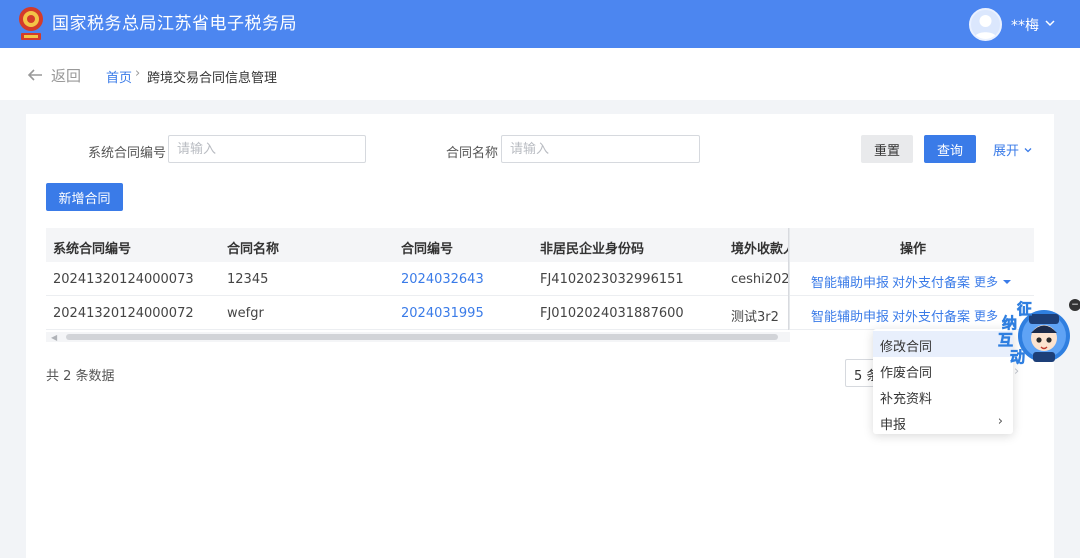  I want to click on cell-contract-name: wefgr, so click(245, 313).